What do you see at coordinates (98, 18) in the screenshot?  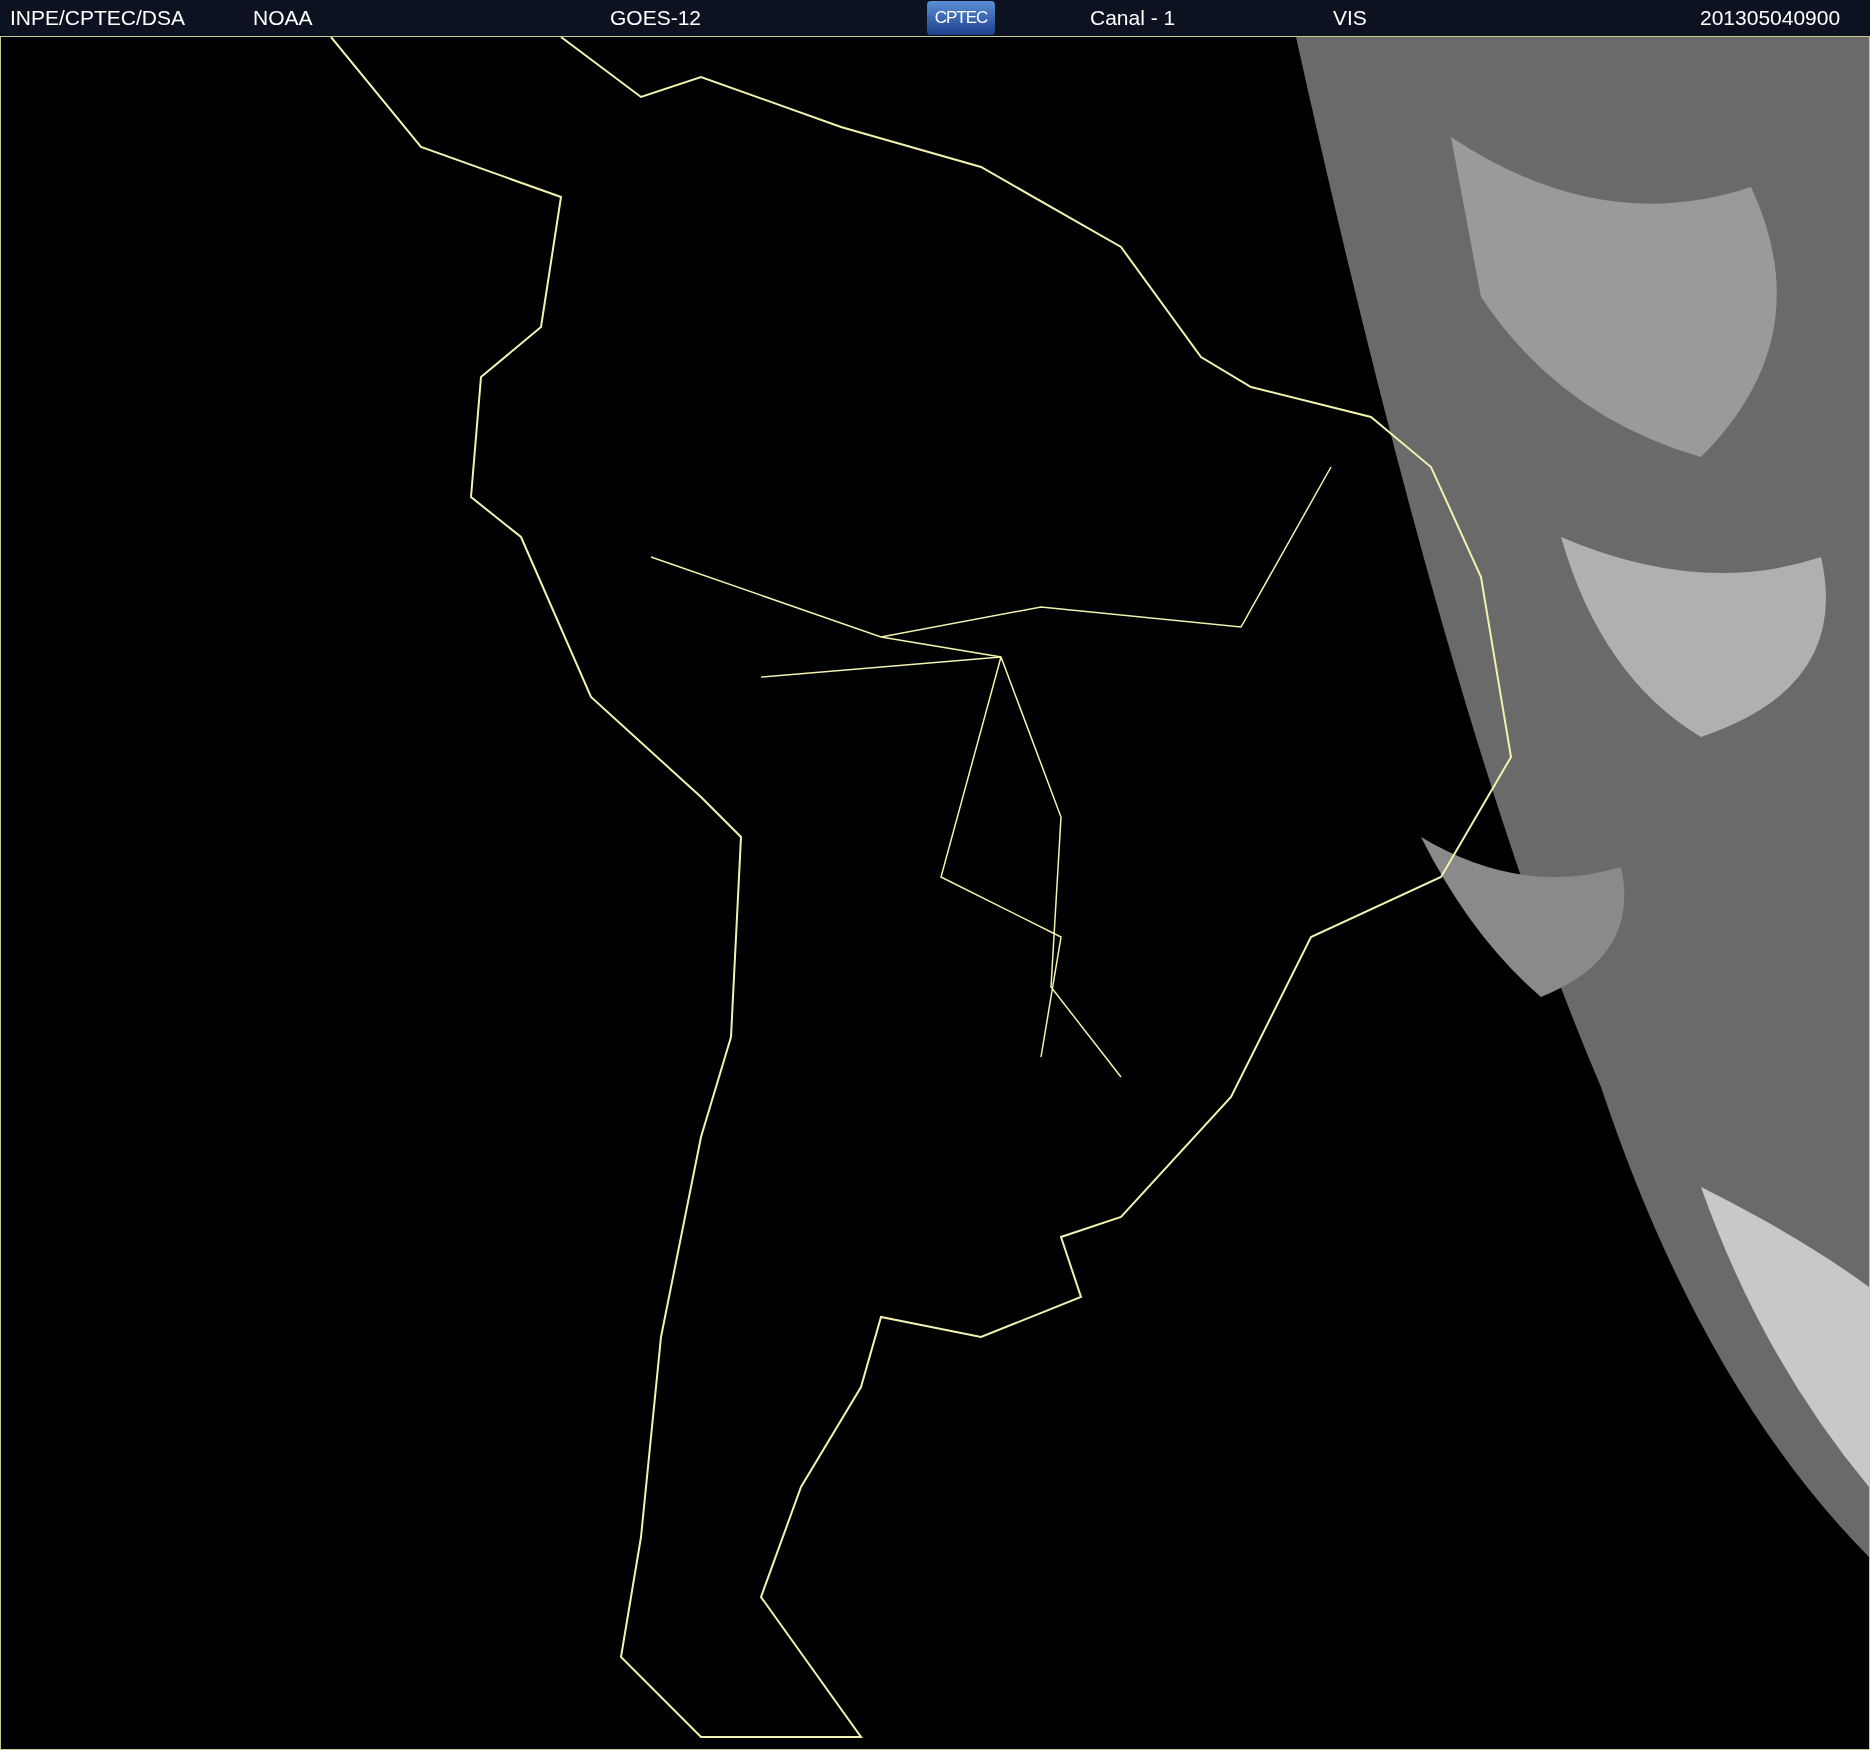 I see `header-text: INPE/CPTEC/DSA` at bounding box center [98, 18].